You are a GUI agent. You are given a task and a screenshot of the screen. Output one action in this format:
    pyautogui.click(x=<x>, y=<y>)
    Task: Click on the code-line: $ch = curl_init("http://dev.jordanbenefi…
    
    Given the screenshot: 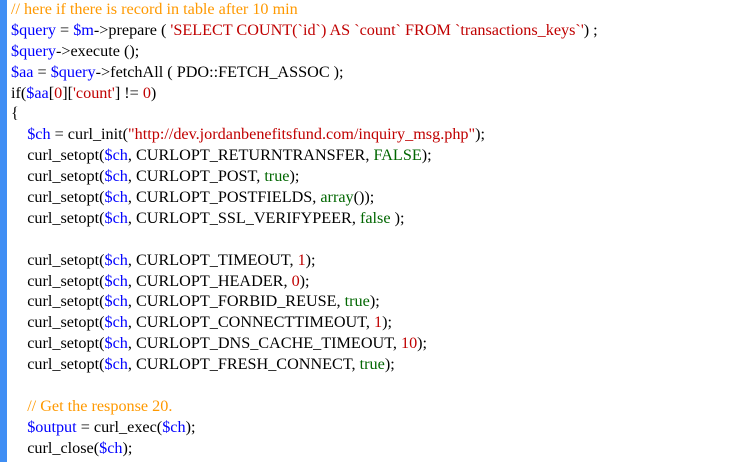 What is the action you would take?
    pyautogui.click(x=304, y=134)
    